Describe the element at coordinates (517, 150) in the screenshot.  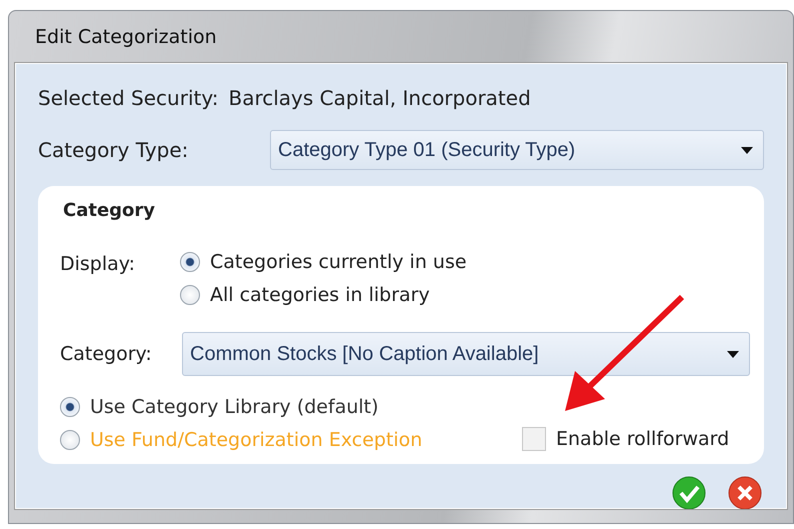
I see `category-type-dropdown: Category Type 01 (Security Type)` at that location.